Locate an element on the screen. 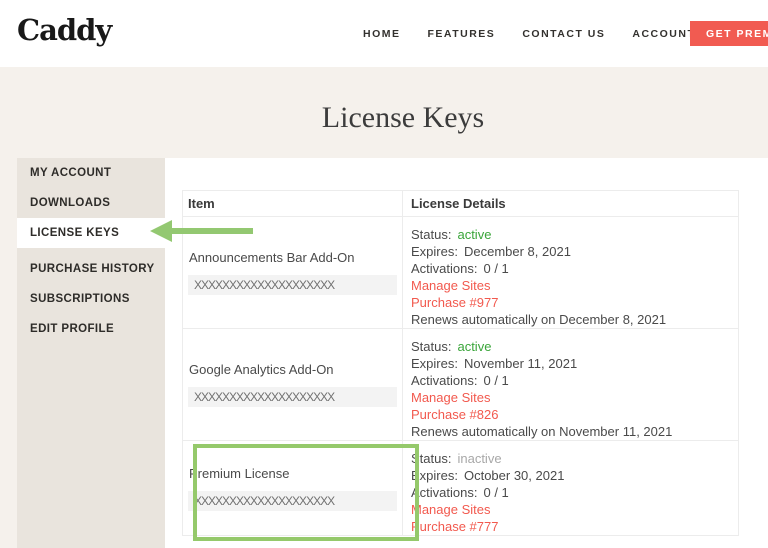 This screenshot has width=768, height=548. brand-logo: Caddy is located at coordinates (64, 30).